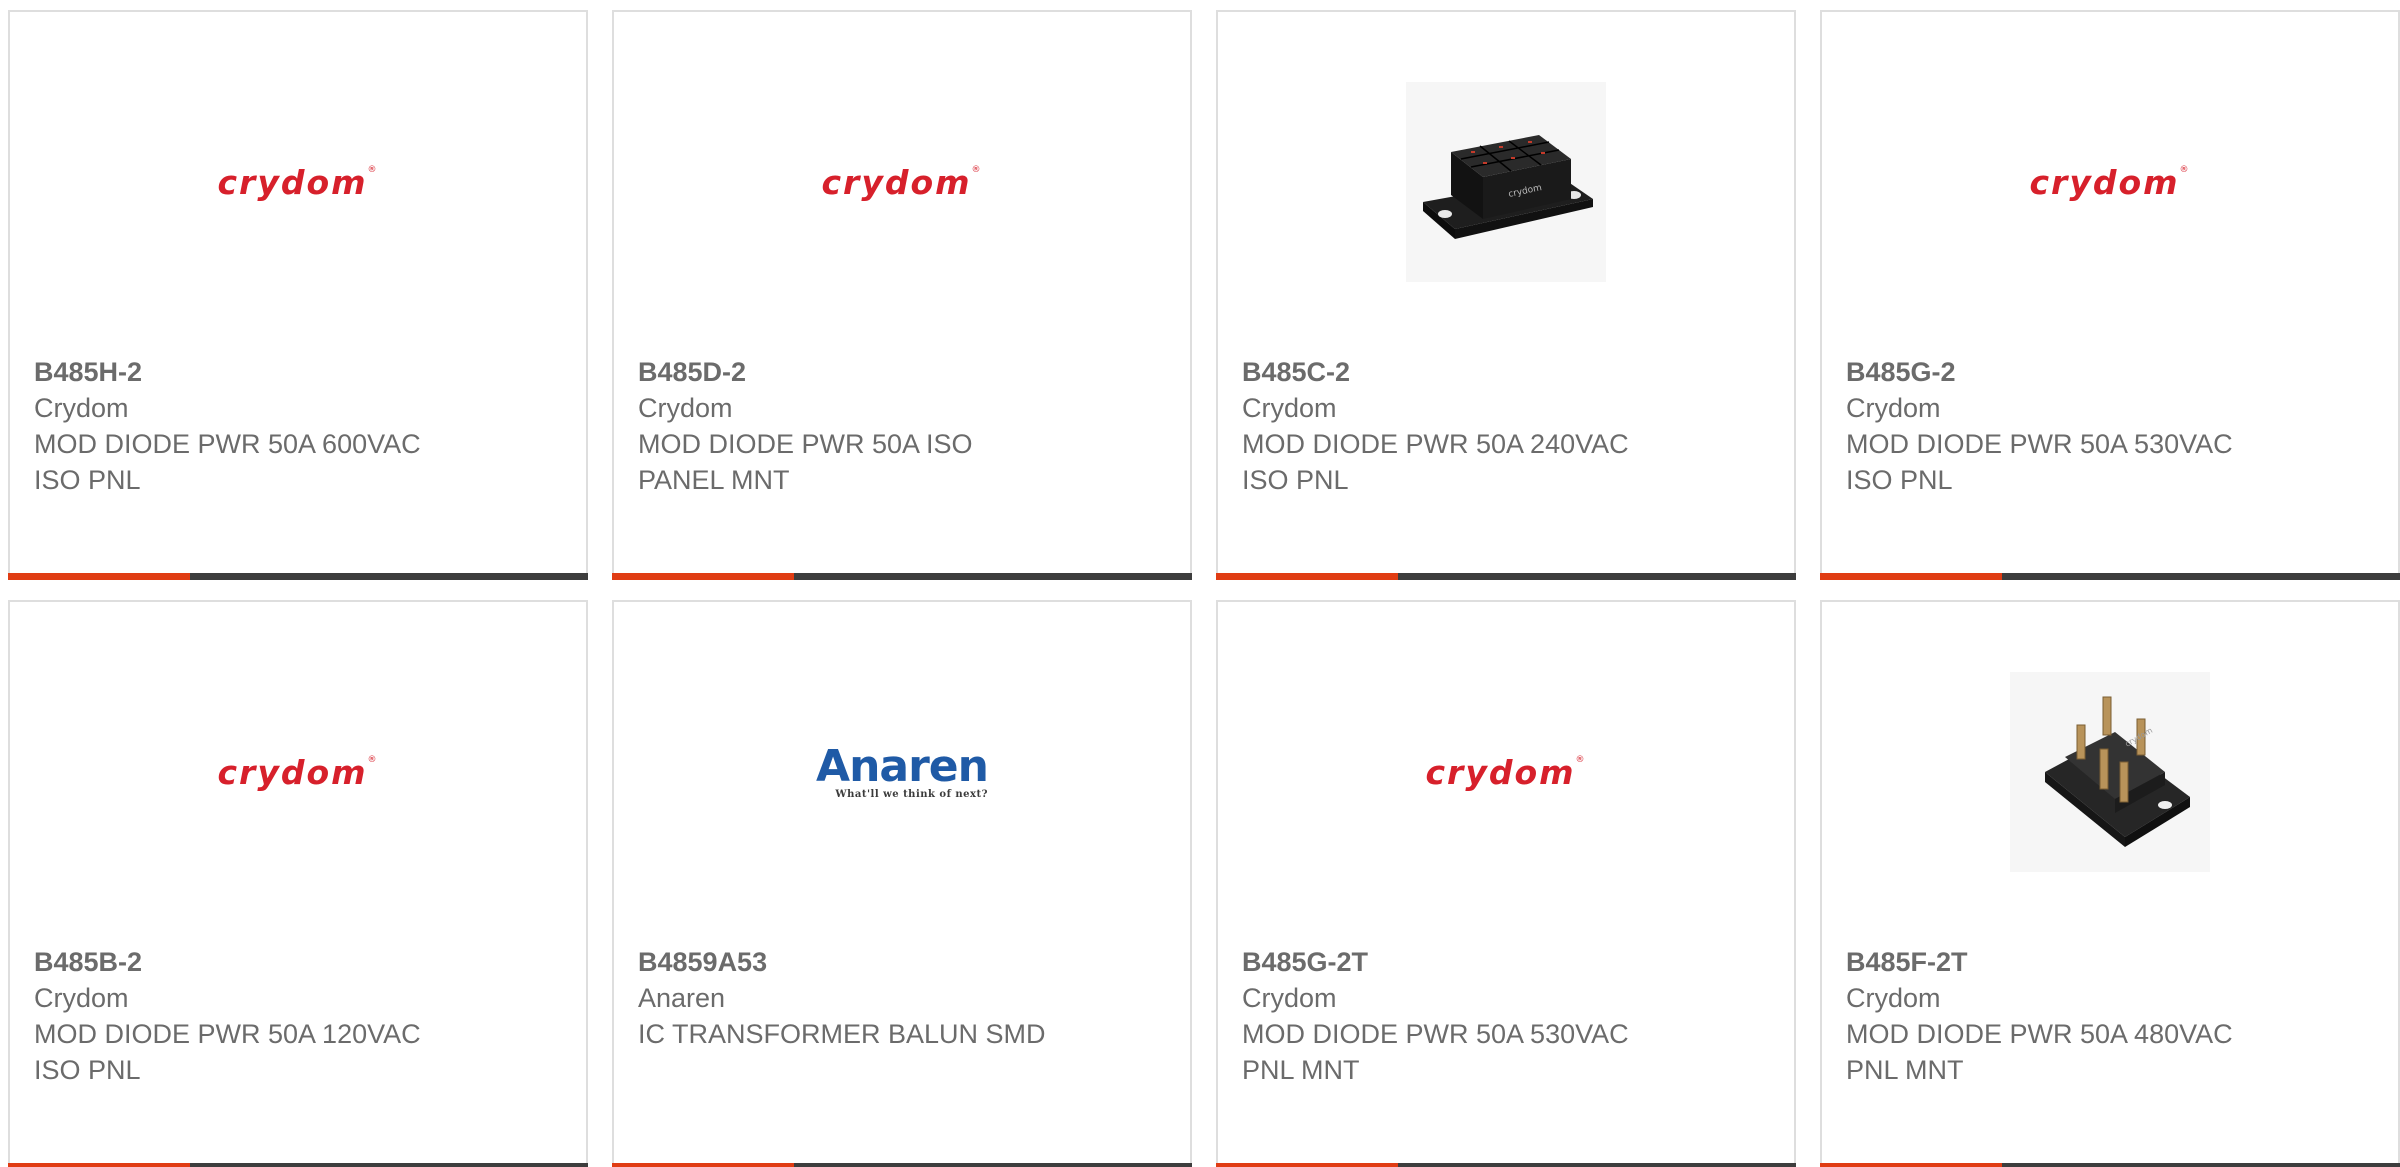 This screenshot has height=1167, width=2400. Describe the element at coordinates (902, 962) in the screenshot. I see `part-number: B4859A53` at that location.